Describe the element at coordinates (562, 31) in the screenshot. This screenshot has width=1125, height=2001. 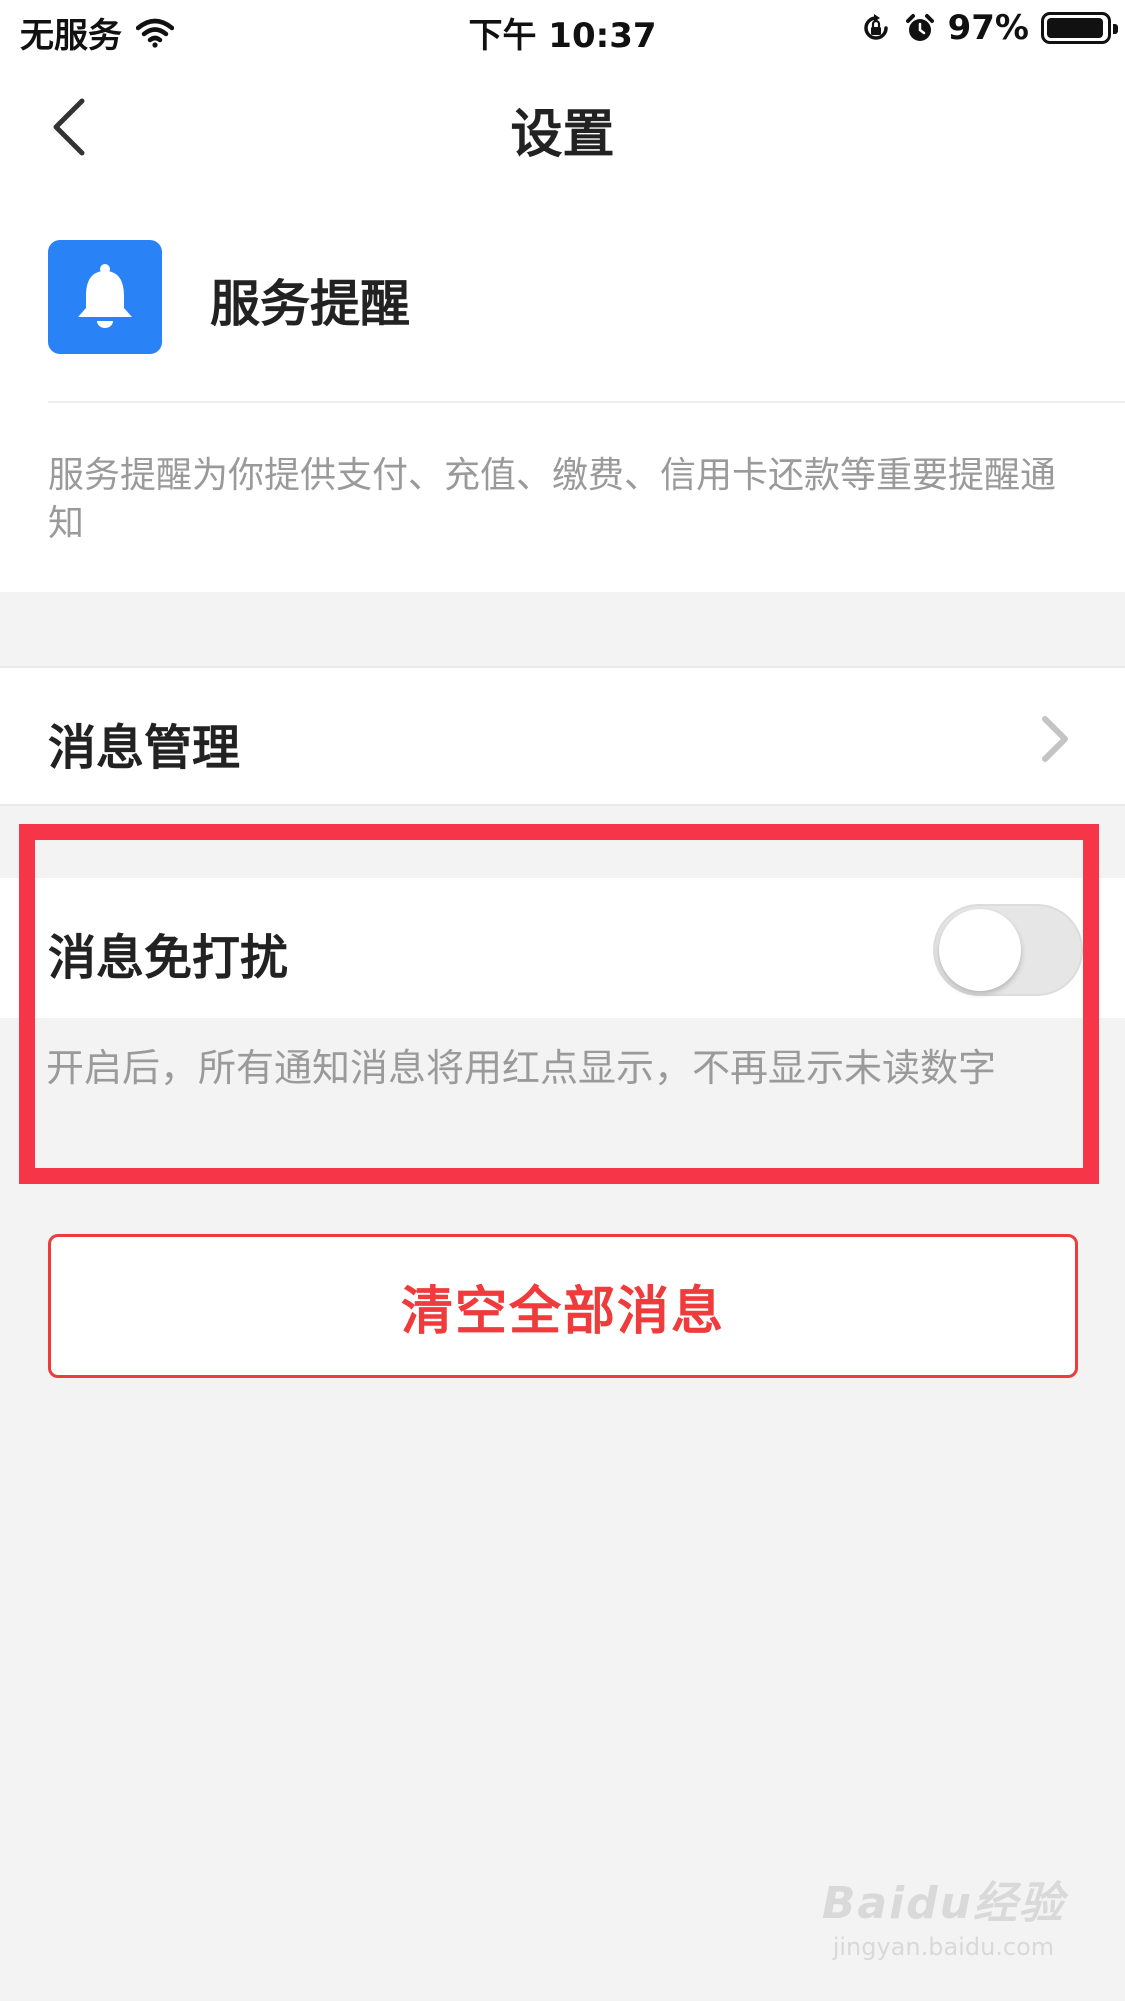
I see `status-bar: 无服务 下午 10:37 97%` at that location.